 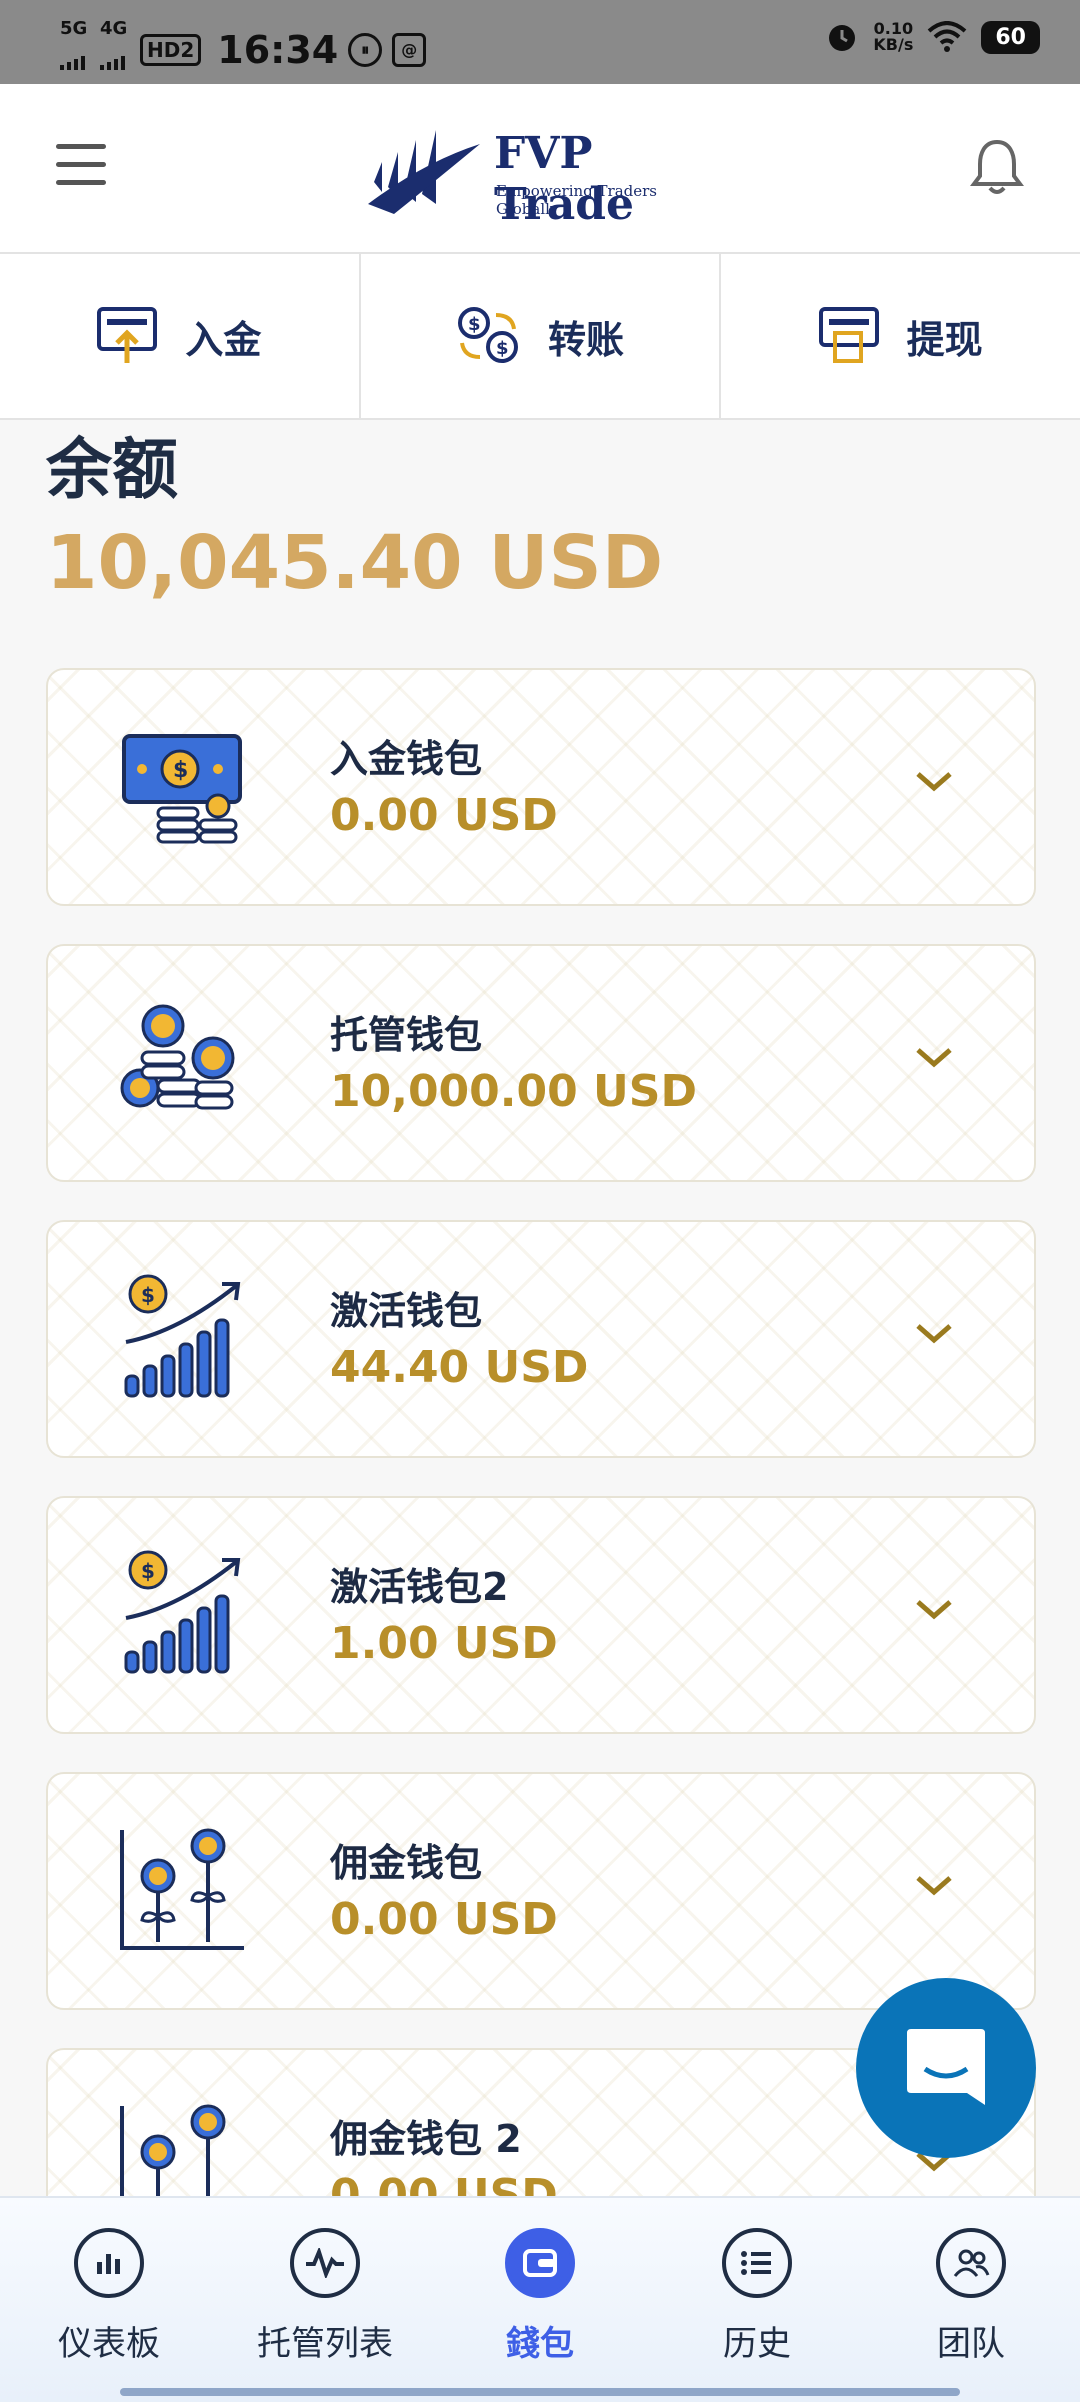 I want to click on bottom-navigation: 仪表板 托管列表 錢包 历史 团队, so click(x=540, y=2299).